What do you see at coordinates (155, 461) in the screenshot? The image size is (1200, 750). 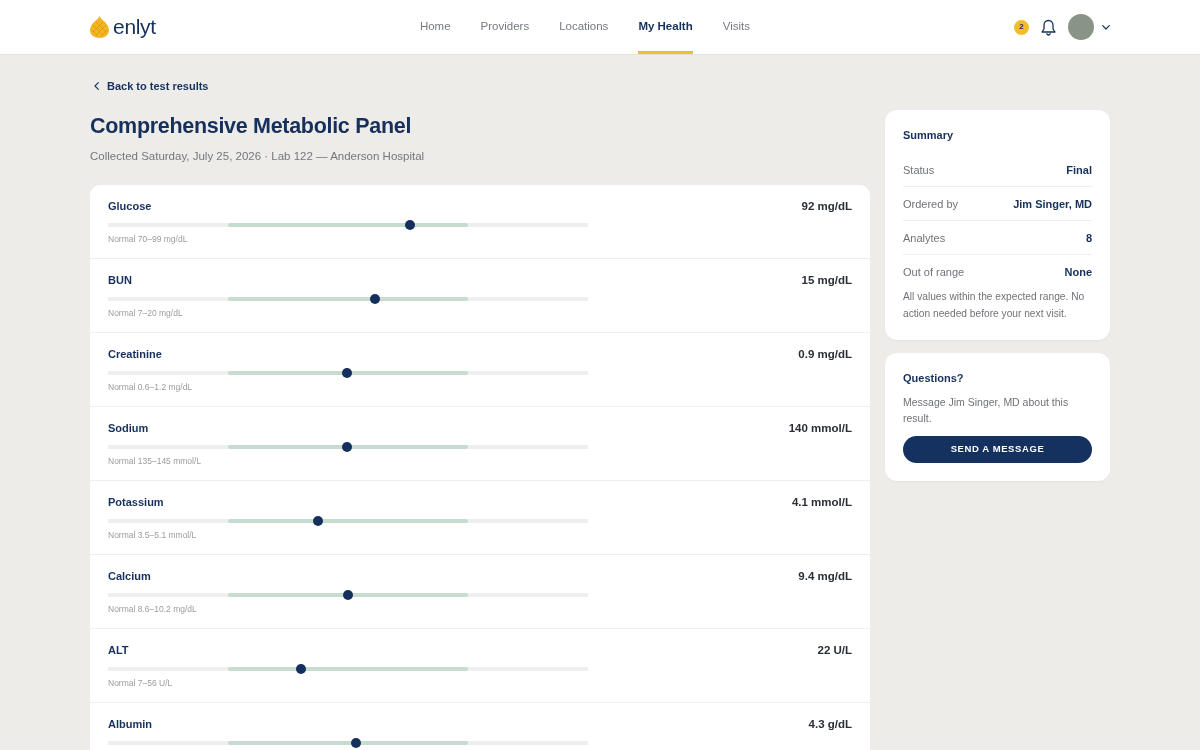 I see `reference-range: Normal 135–145 mmol/L` at bounding box center [155, 461].